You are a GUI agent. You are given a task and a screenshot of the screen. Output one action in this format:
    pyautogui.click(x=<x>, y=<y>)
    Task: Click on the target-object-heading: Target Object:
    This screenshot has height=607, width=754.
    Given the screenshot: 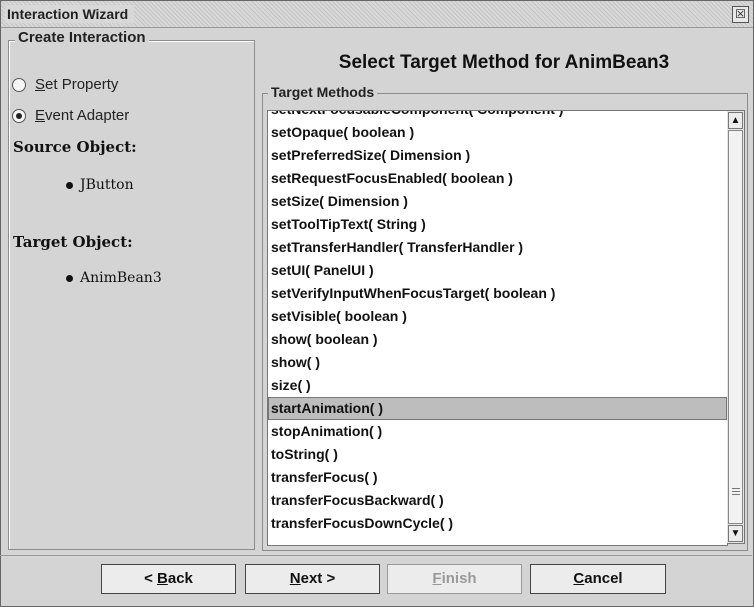 What is the action you would take?
    pyautogui.click(x=73, y=242)
    